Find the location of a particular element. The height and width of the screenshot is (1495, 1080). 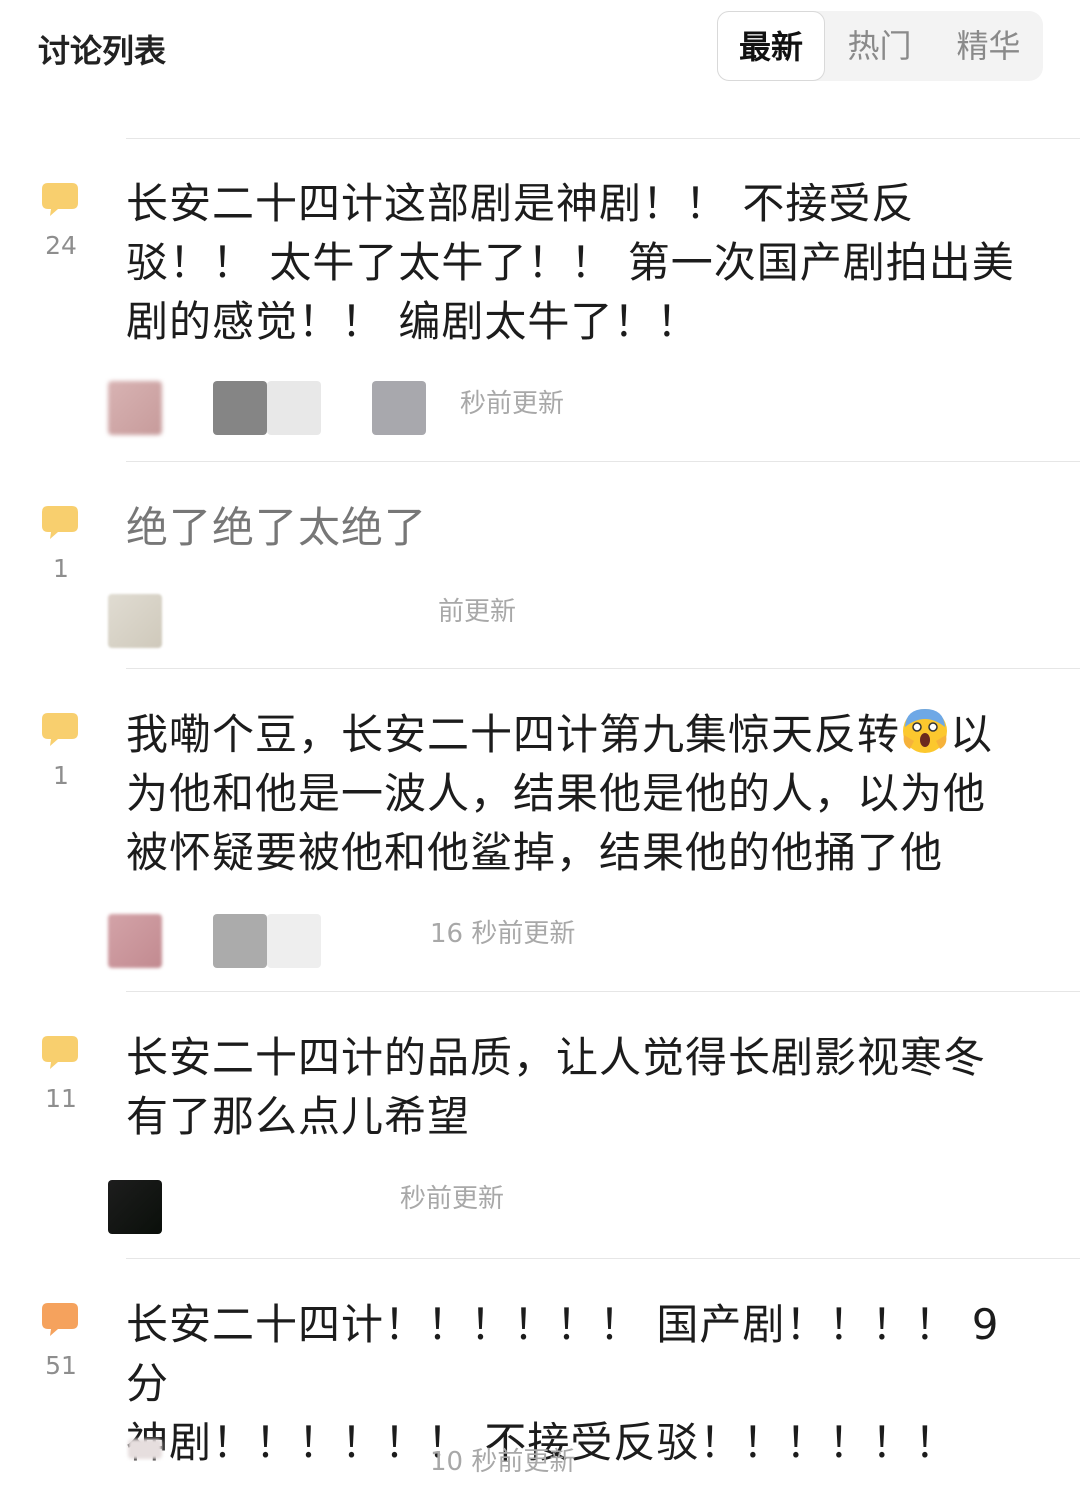

thread-title-line: 有了那么点儿希望 is located at coordinates (298, 1116).